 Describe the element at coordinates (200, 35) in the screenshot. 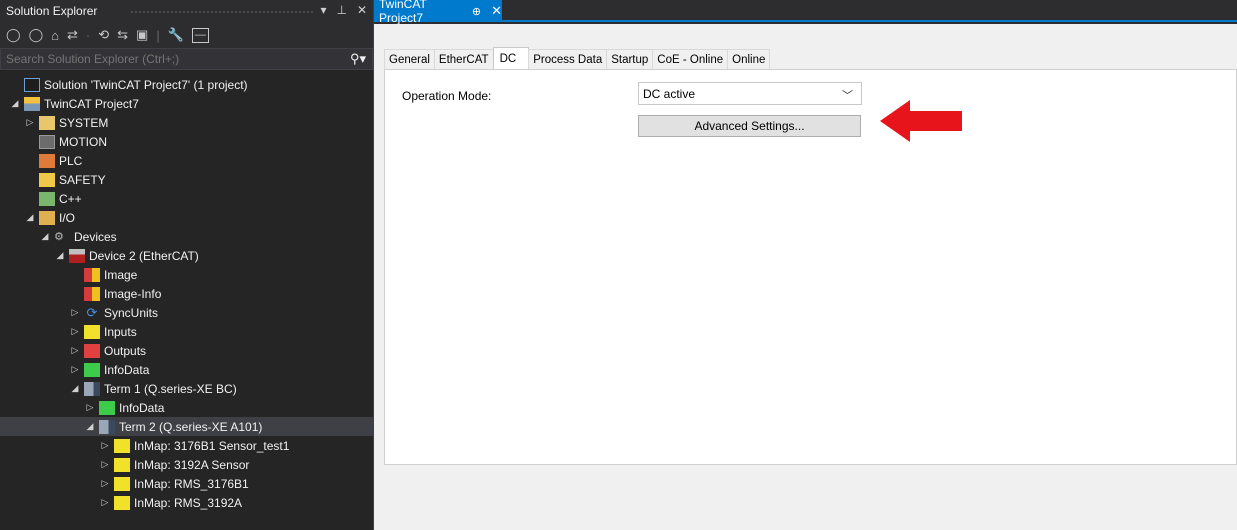

I see `preview-icon: —` at that location.